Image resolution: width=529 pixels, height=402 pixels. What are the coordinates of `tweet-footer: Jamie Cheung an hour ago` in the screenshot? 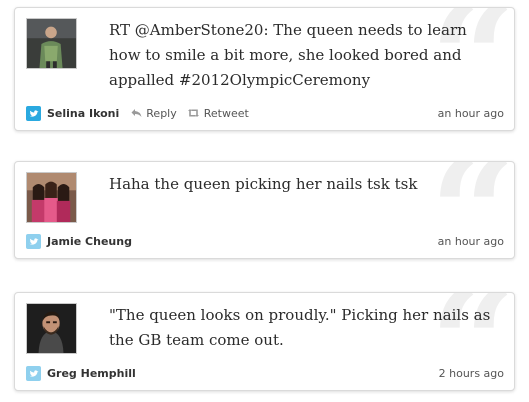 It's located at (265, 241).